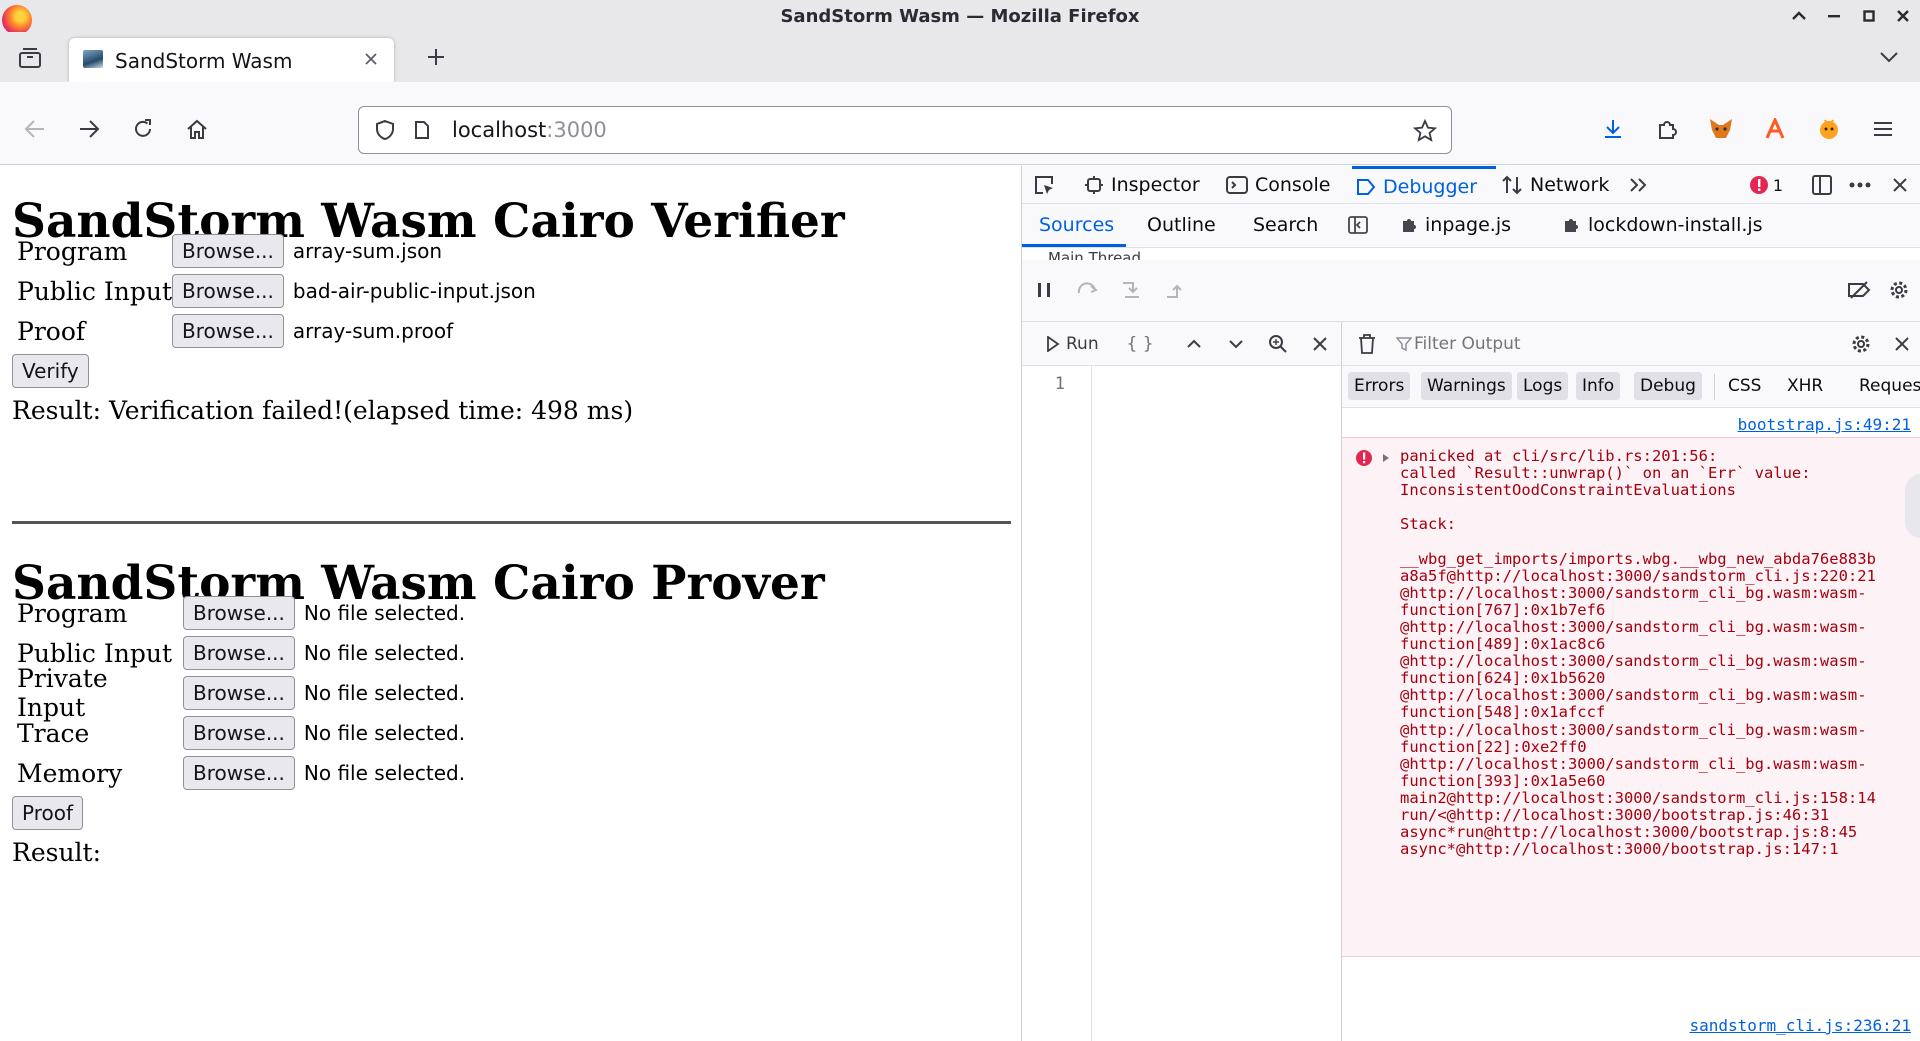 The height and width of the screenshot is (1041, 1920). What do you see at coordinates (905, 130) in the screenshot?
I see `address-bar: localhost:3000` at bounding box center [905, 130].